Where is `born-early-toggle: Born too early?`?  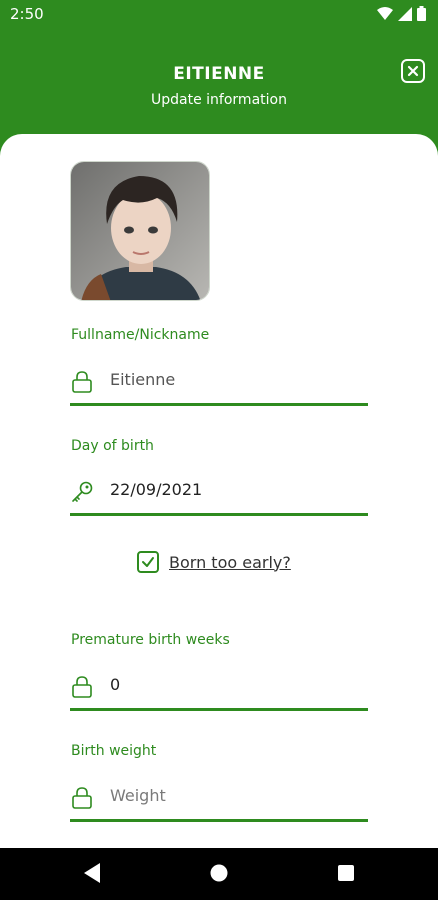
born-early-toggle: Born too early? is located at coordinates (214, 562).